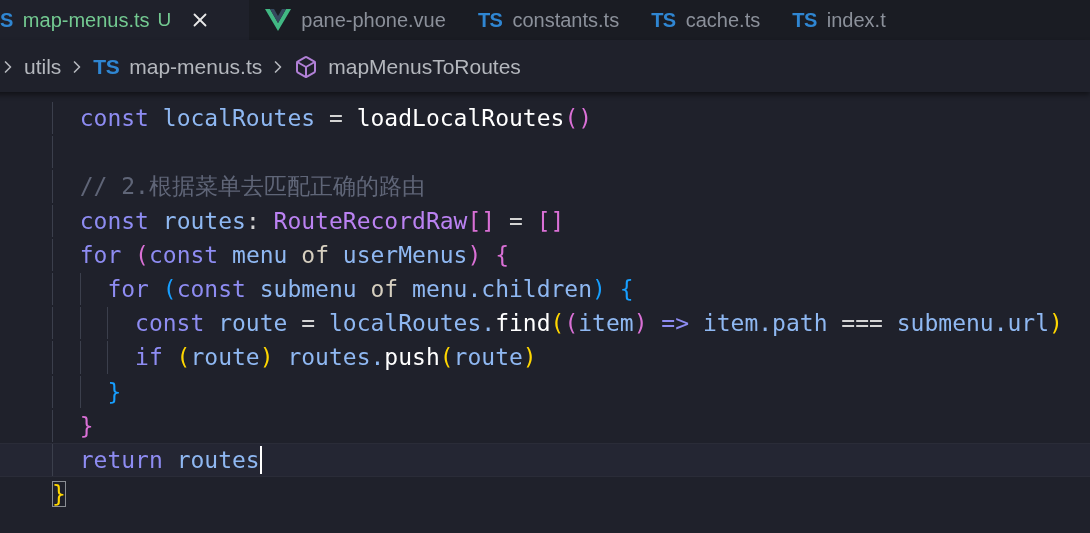  What do you see at coordinates (370, 289) in the screenshot?
I see `code-line: for (const submenu of menu.children) {` at bounding box center [370, 289].